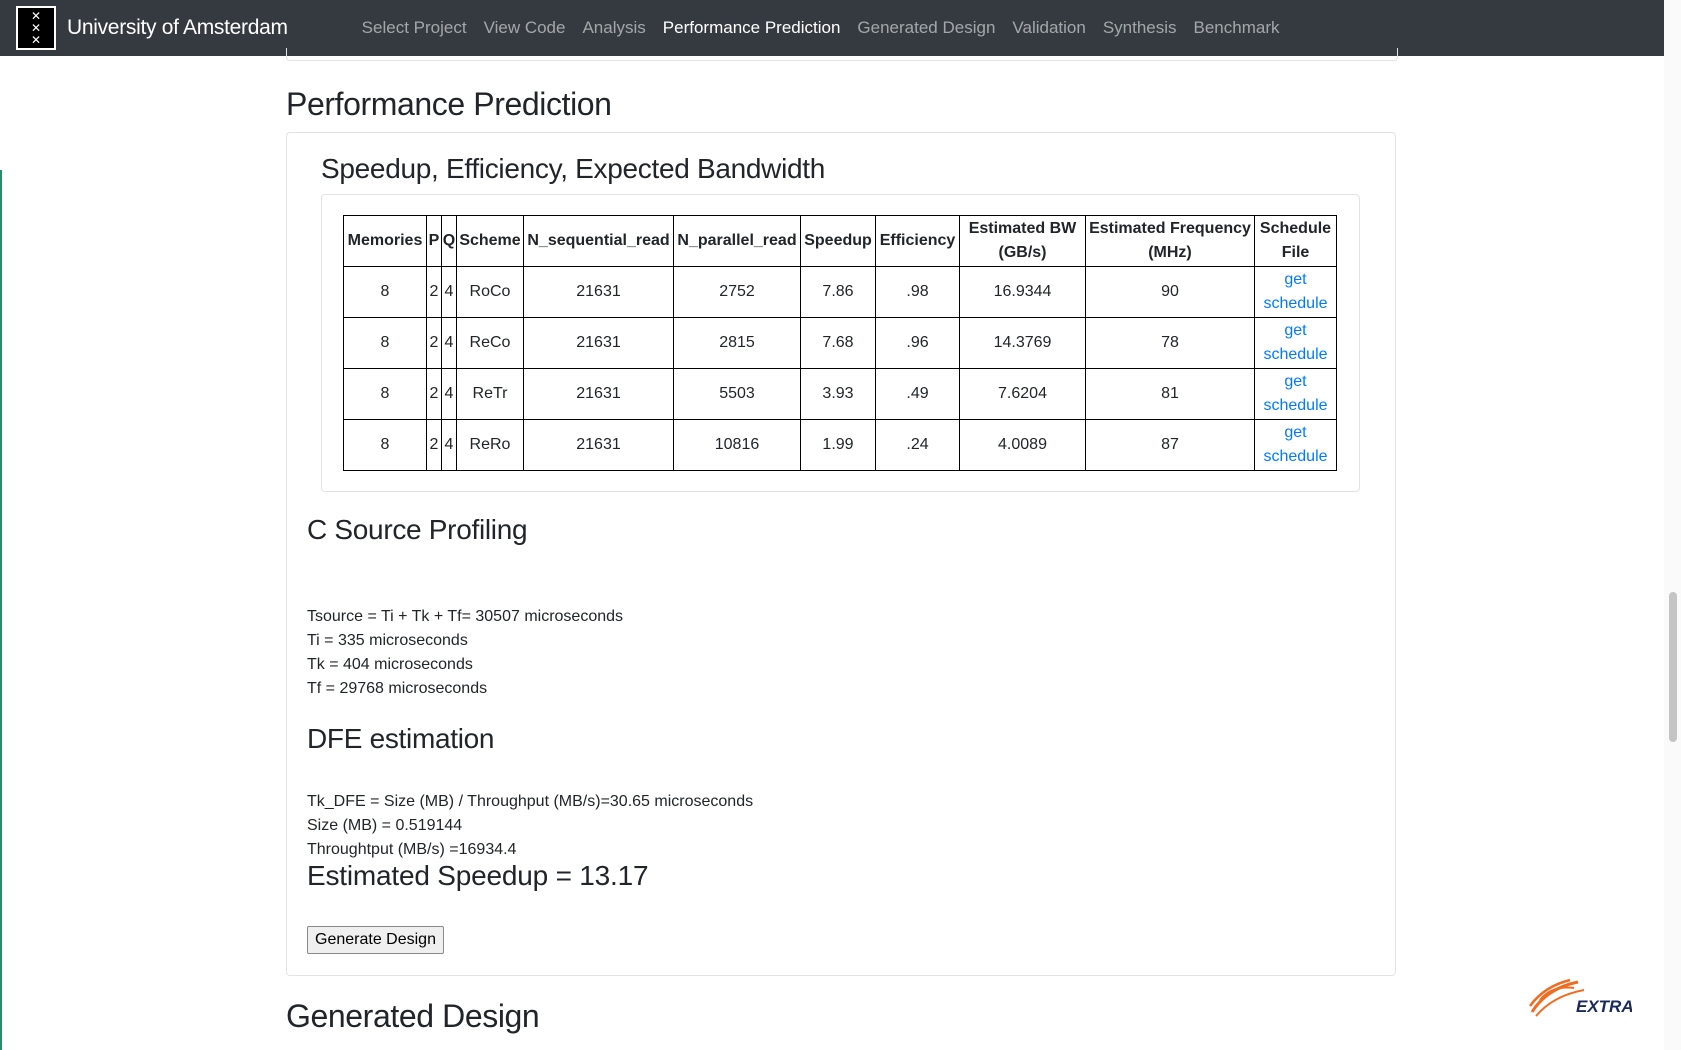  Describe the element at coordinates (1170, 445) in the screenshot. I see `table-cell: 87` at that location.